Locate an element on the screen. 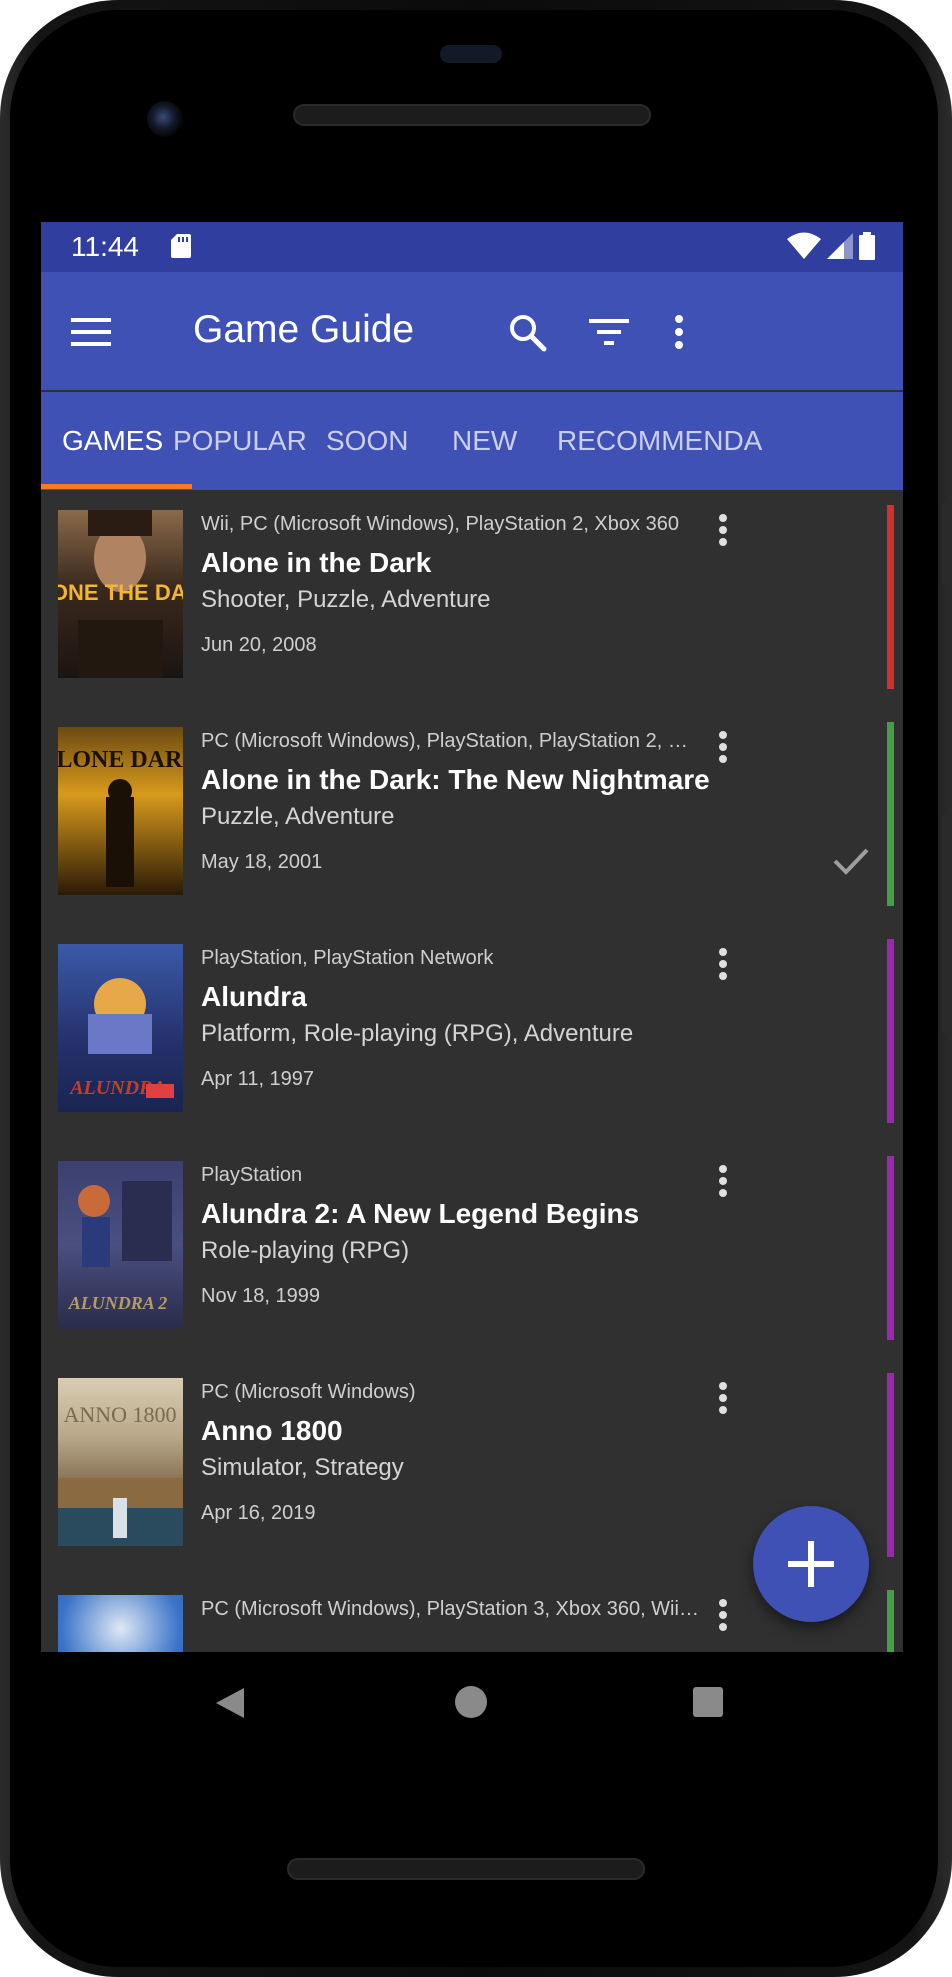  game-cover: ALONE DARK is located at coordinates (120, 811).